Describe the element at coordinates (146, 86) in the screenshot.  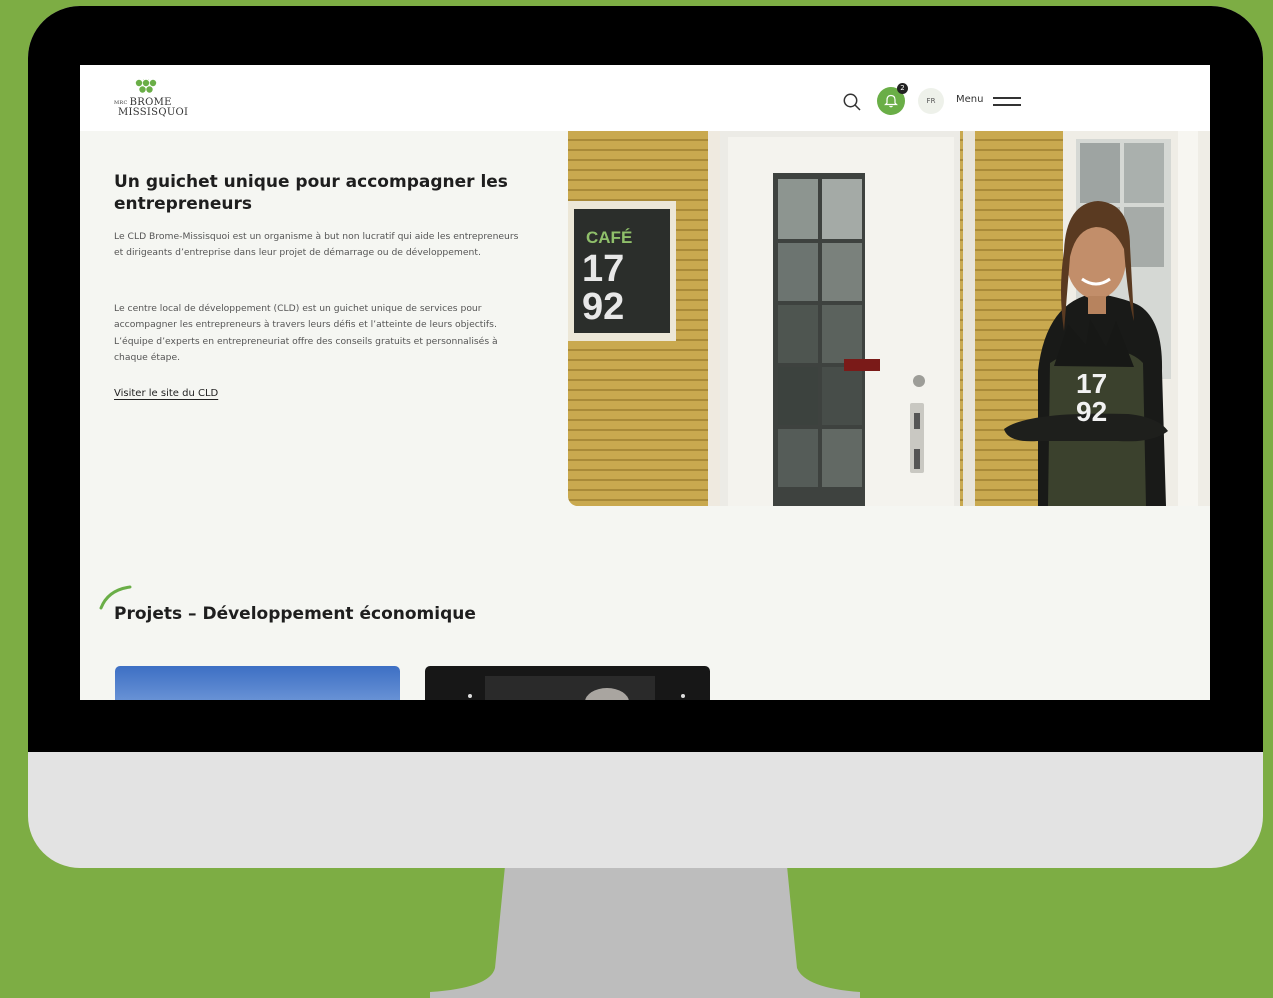
I see `grapes-logo-icon` at that location.